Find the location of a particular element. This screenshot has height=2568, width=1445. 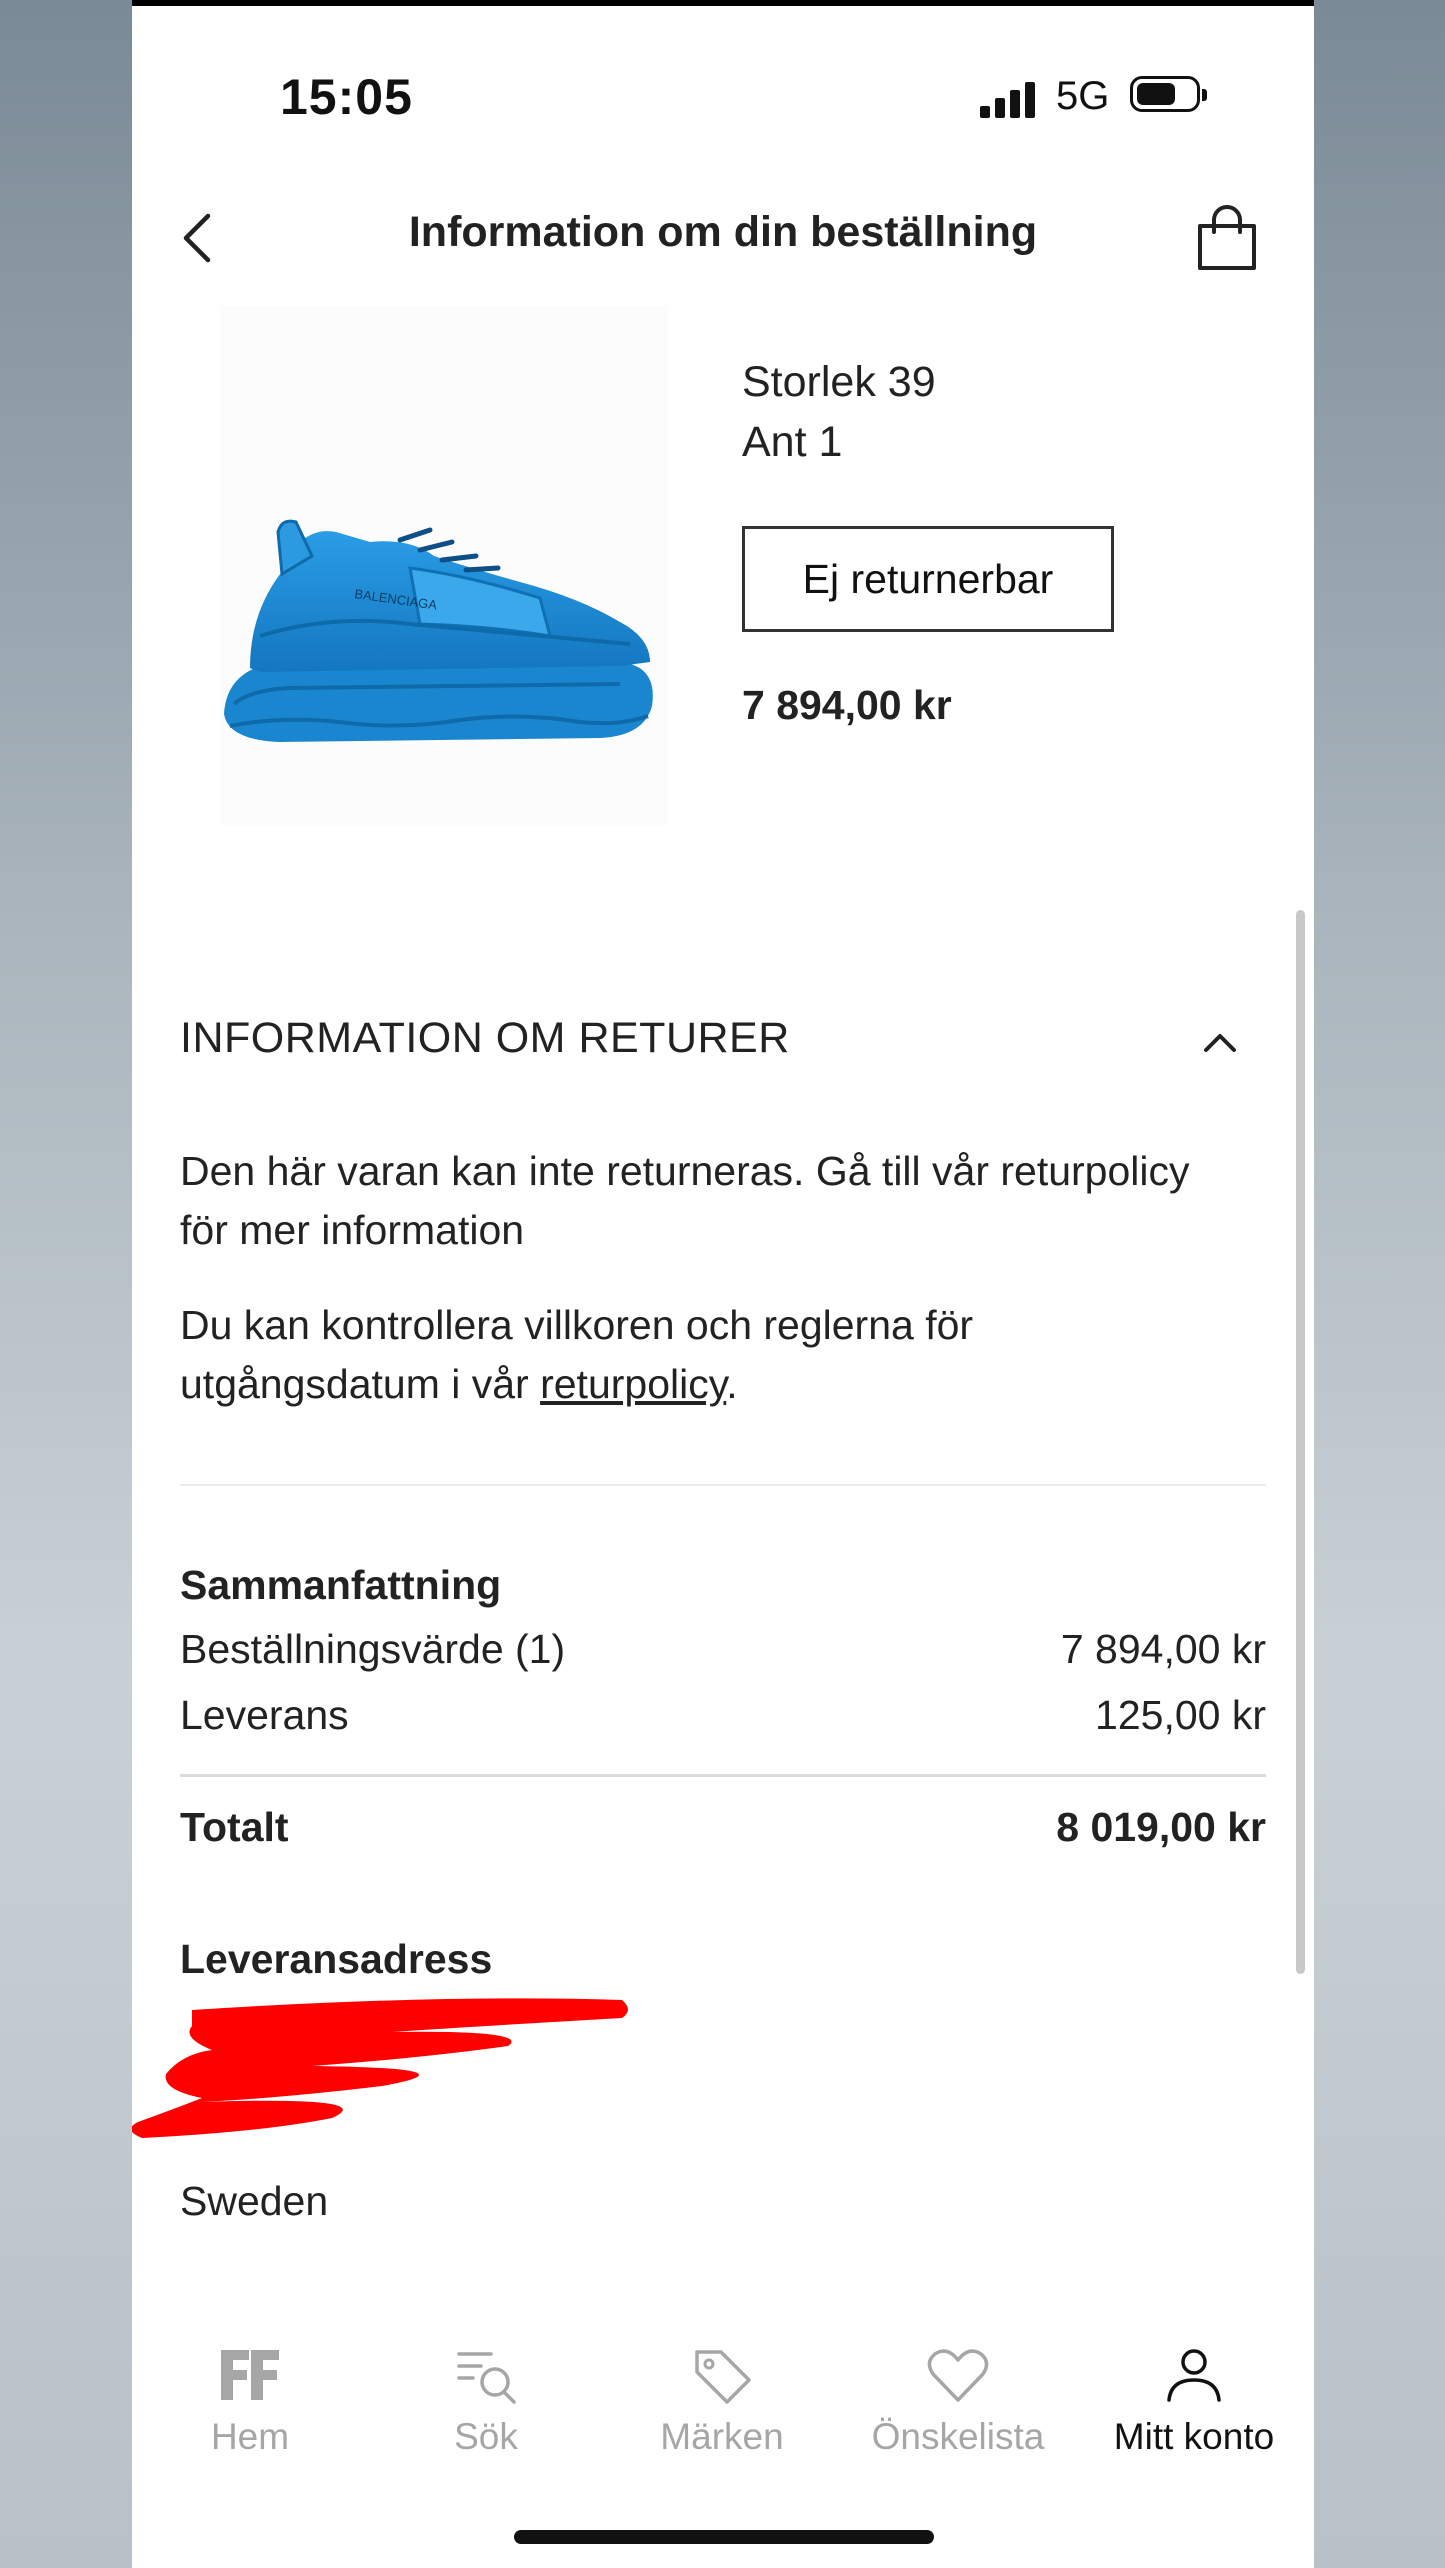

chevron-up-icon is located at coordinates (1220, 1042).